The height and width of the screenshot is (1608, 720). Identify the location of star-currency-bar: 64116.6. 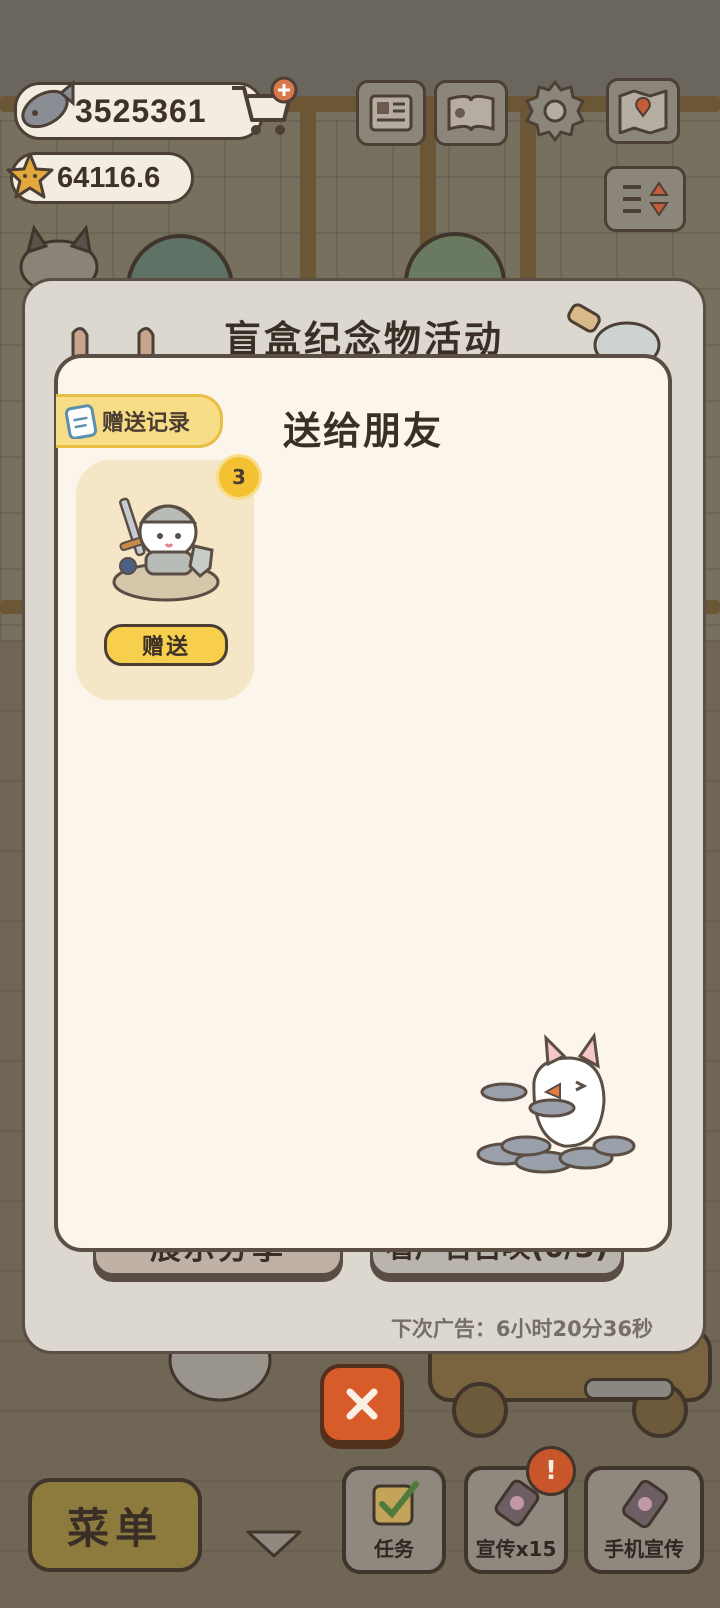
(100, 178).